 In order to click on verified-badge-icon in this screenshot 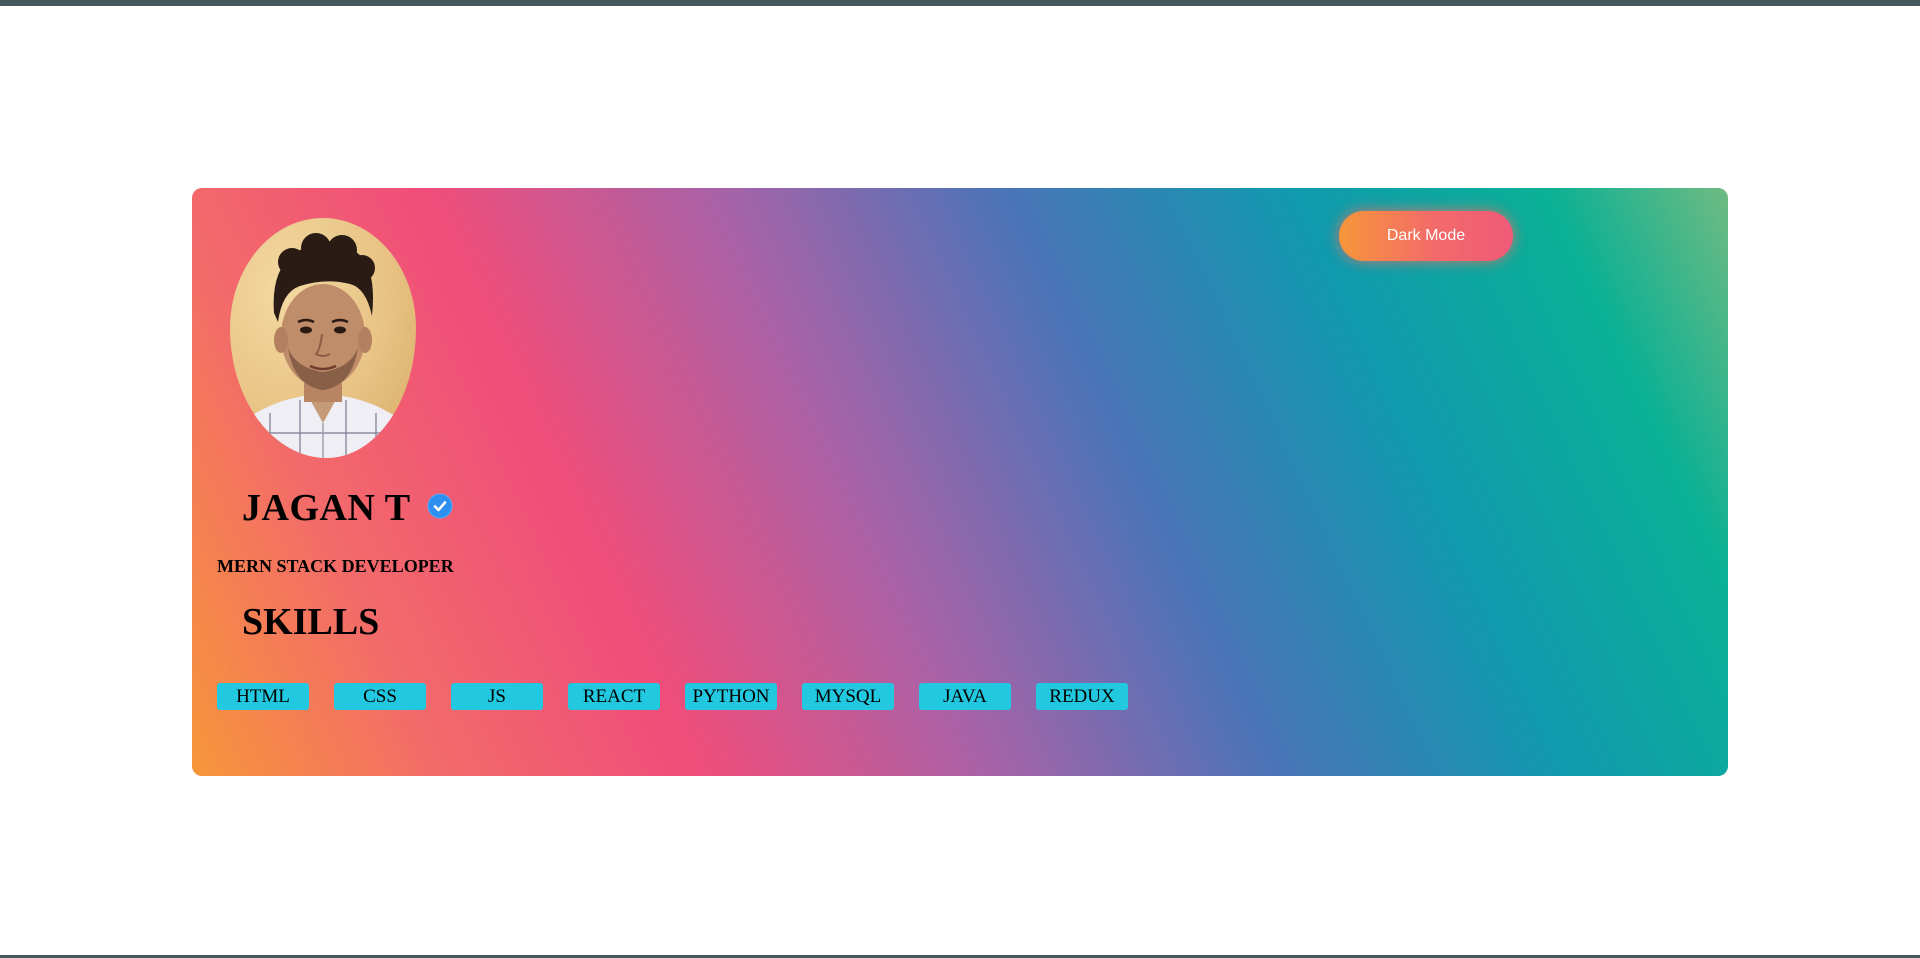, I will do `click(440, 506)`.